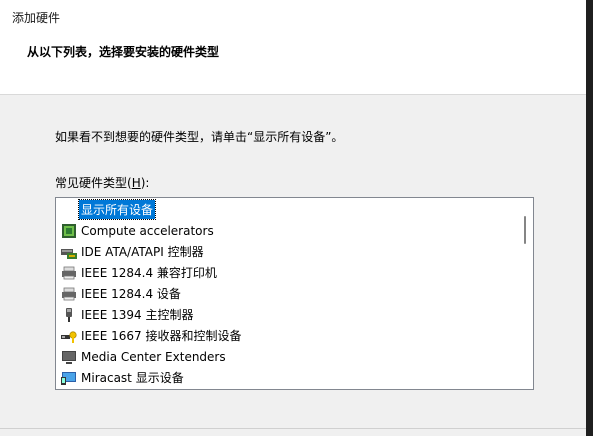 This screenshot has width=593, height=436. What do you see at coordinates (149, 273) in the screenshot?
I see `list-item-label: IEEE 1284.4 兼容打印机` at bounding box center [149, 273].